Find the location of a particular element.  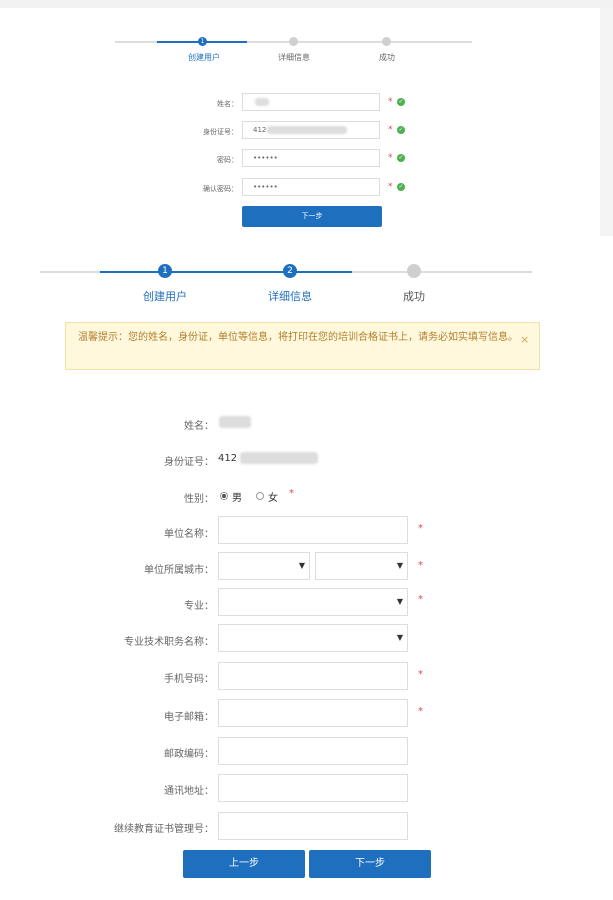

email-input is located at coordinates (313, 713).